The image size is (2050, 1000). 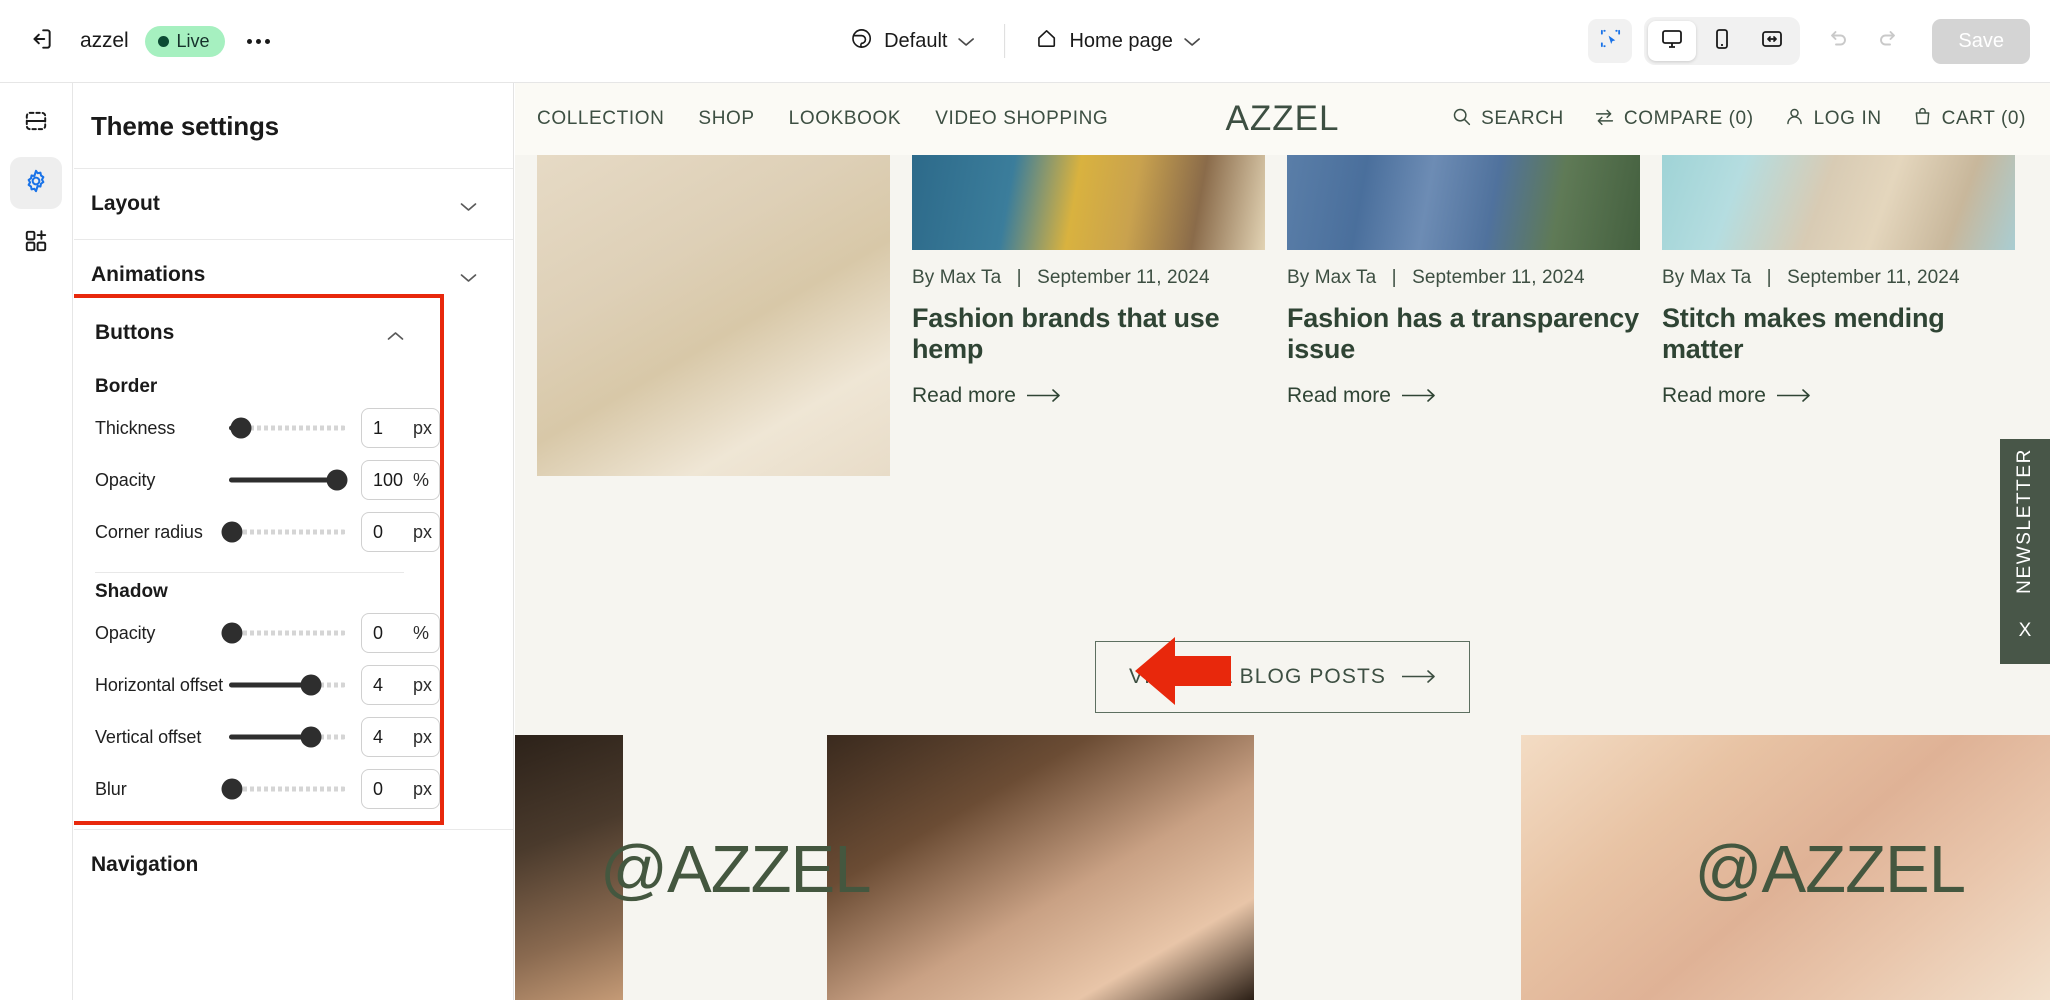 What do you see at coordinates (1772, 41) in the screenshot?
I see `fullwidth-preview-button` at bounding box center [1772, 41].